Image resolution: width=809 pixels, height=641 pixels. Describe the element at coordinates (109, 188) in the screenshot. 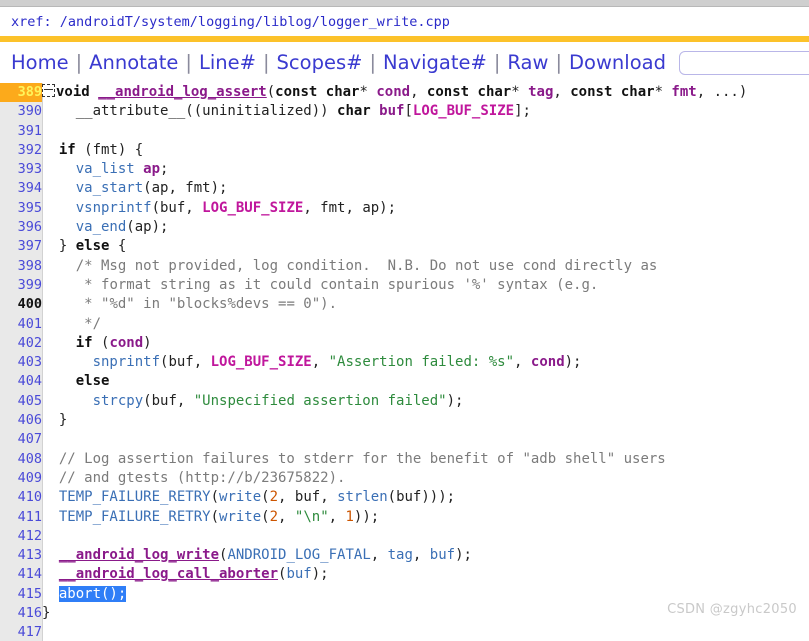

I see `code-token-fn: va_start` at that location.